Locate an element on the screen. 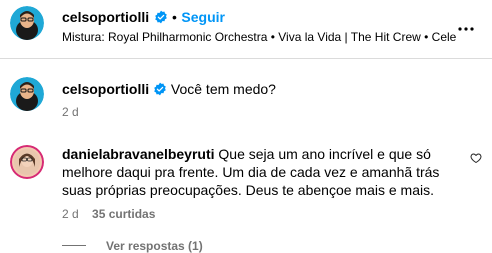 This screenshot has height=253, width=492. replies-line is located at coordinates (74, 245).